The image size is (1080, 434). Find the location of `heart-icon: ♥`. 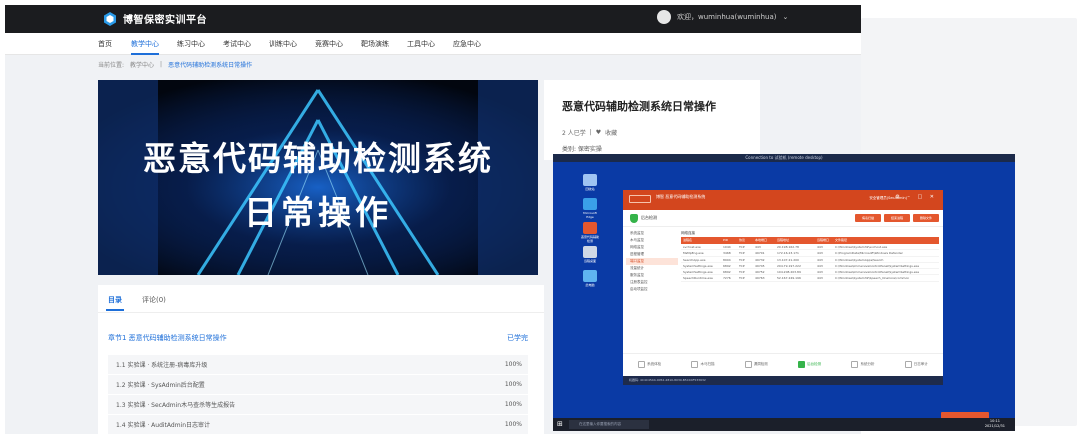

heart-icon: ♥ is located at coordinates (598, 132).